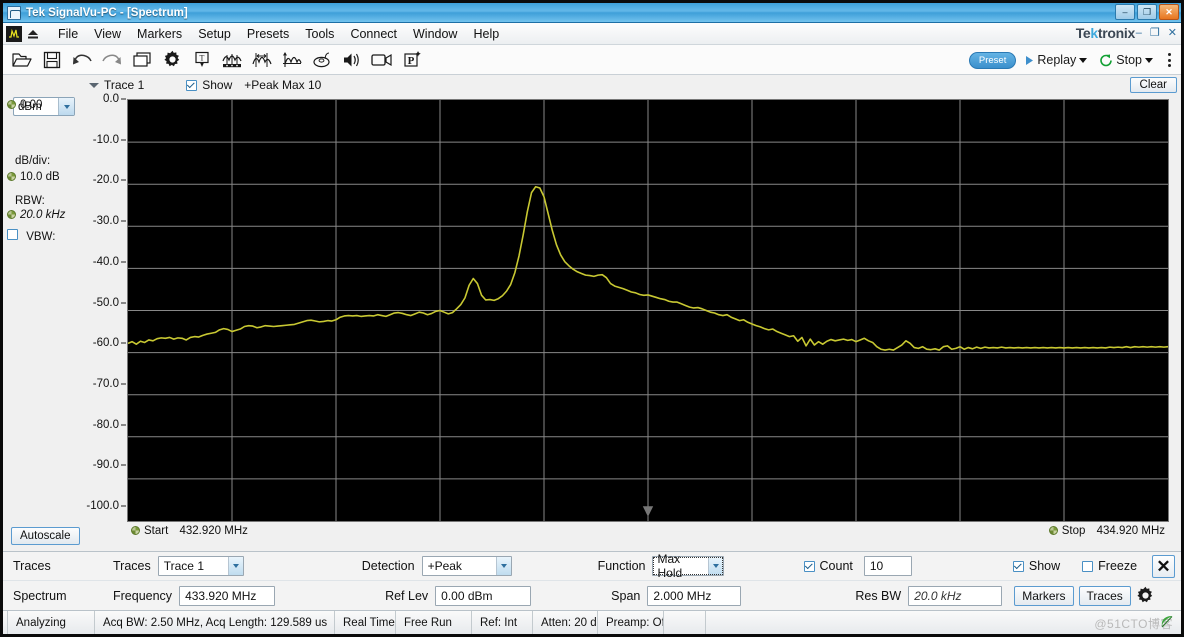 The image size is (1184, 637). What do you see at coordinates (52, 60) in the screenshot?
I see `save-disk-icon` at bounding box center [52, 60].